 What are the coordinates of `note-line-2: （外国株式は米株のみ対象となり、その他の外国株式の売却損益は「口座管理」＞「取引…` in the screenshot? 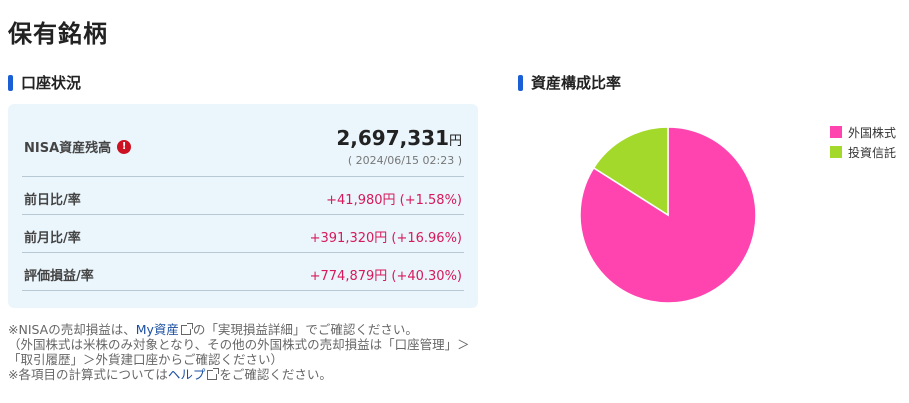 It's located at (239, 352).